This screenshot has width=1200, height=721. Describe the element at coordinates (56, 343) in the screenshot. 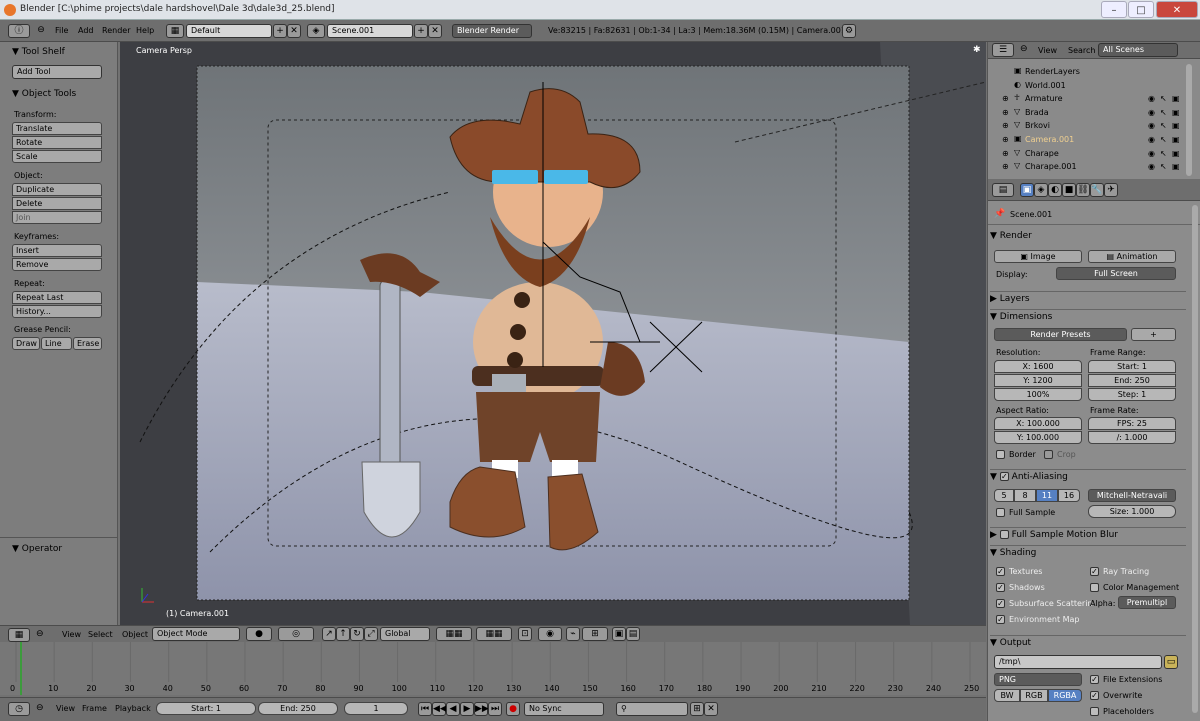

I see `grease-line-button: Line` at that location.